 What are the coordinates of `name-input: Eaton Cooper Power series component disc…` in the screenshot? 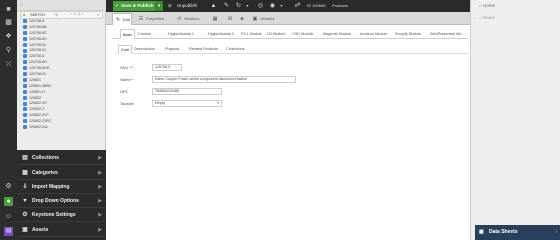 It's located at (224, 79).